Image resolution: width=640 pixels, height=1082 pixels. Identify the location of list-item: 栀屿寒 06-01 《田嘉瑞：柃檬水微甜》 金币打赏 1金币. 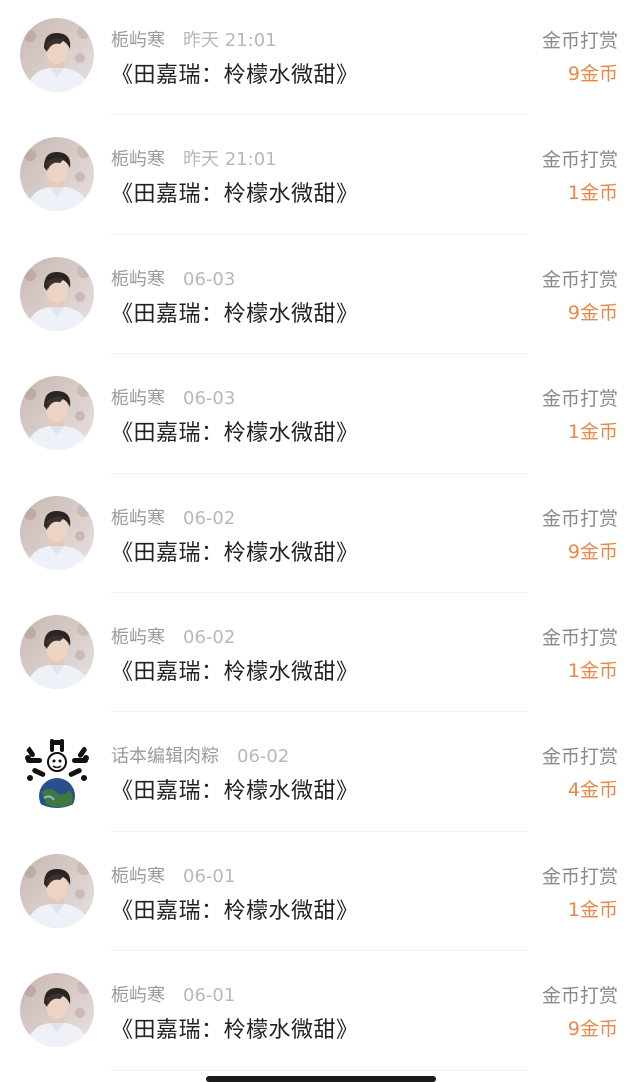
(320, 895).